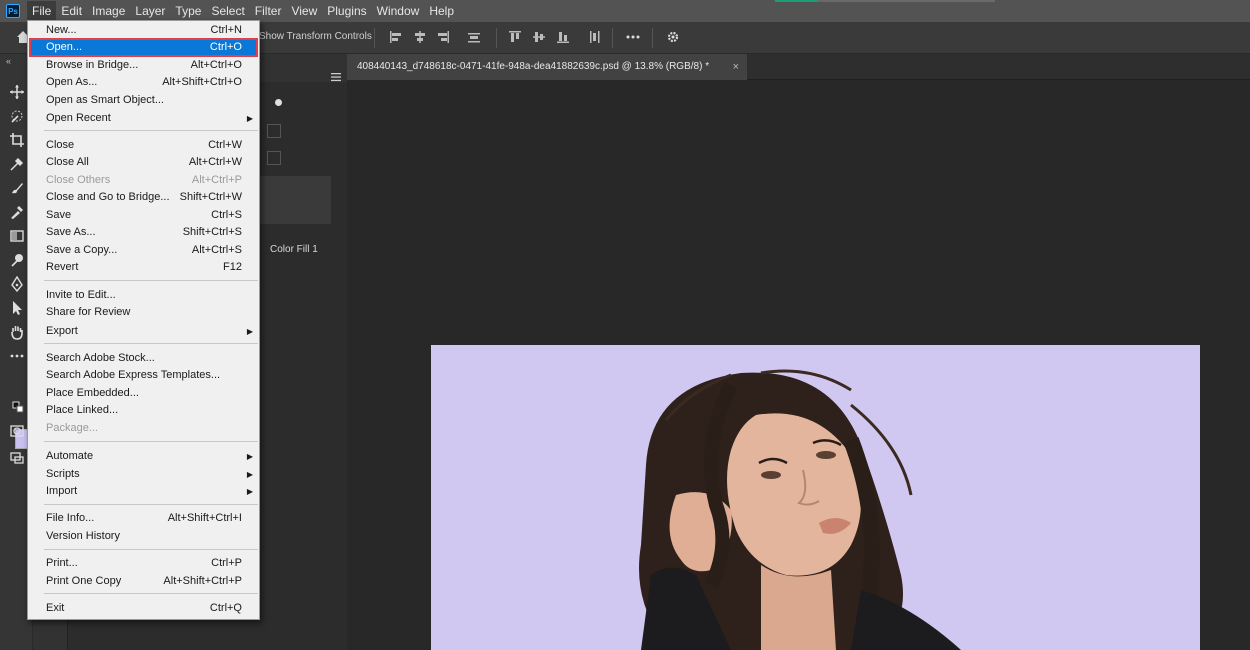 This screenshot has height=650, width=1250. I want to click on menu-item-import: Import ▶, so click(143, 491).